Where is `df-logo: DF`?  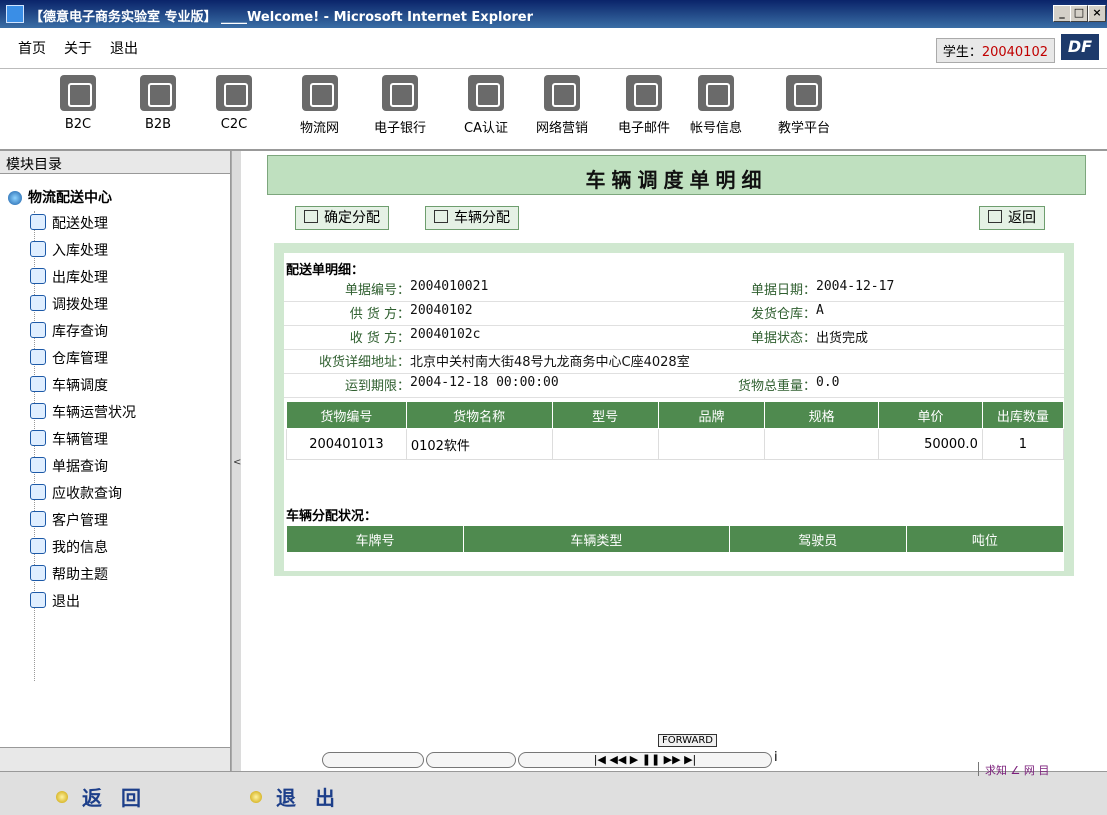
df-logo: DF is located at coordinates (1080, 47).